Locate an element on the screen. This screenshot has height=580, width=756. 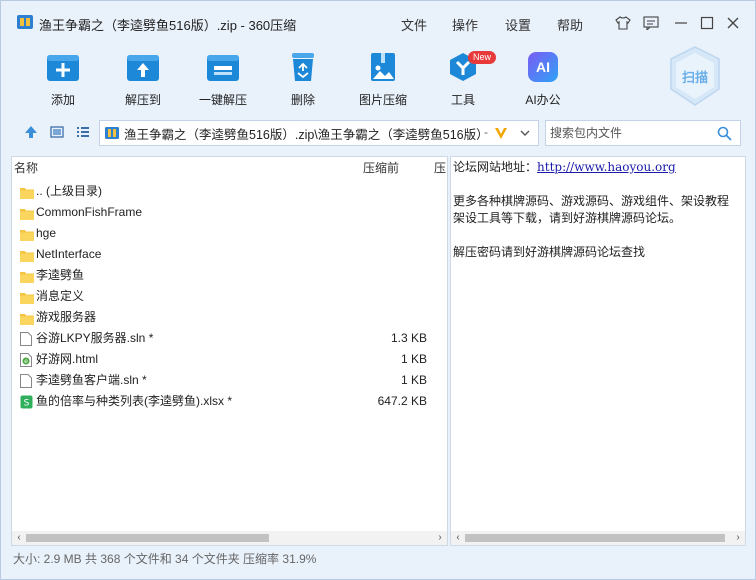
file-row: NetInterface is located at coordinates (229, 254).